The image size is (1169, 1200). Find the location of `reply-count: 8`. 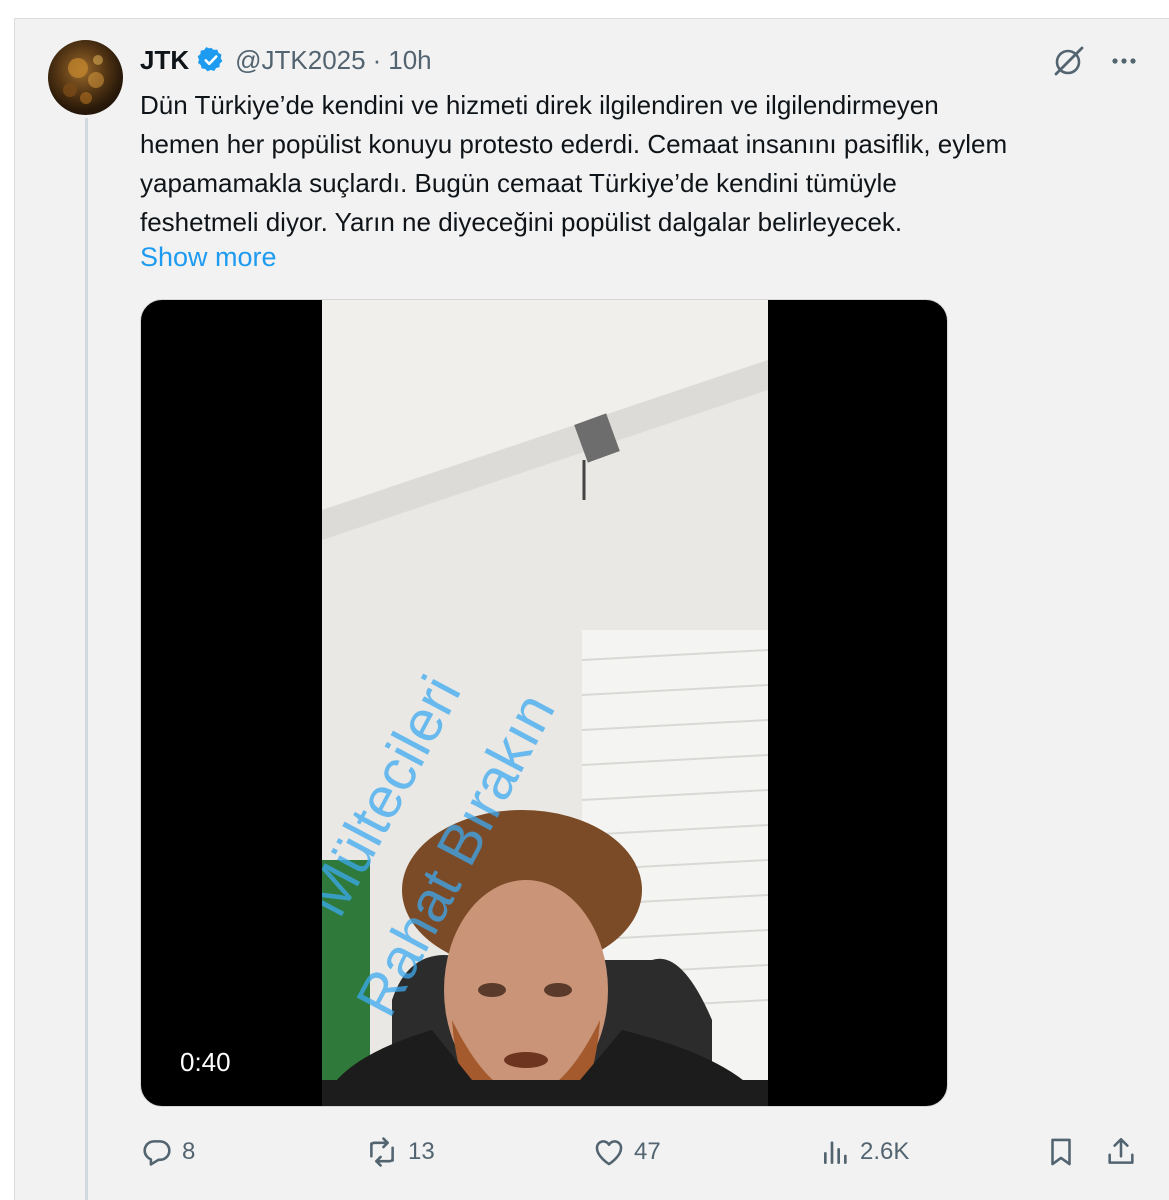

reply-count: 8 is located at coordinates (189, 1151).